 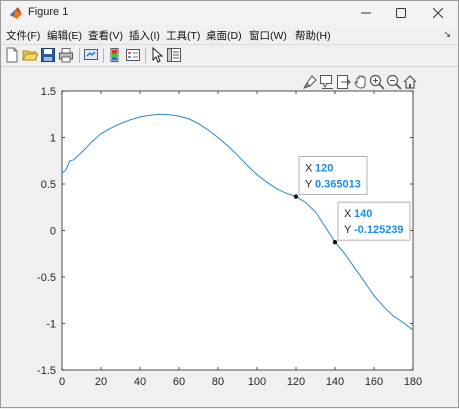 What do you see at coordinates (51, 325) in the screenshot?
I see `y-tick-label: -1` at bounding box center [51, 325].